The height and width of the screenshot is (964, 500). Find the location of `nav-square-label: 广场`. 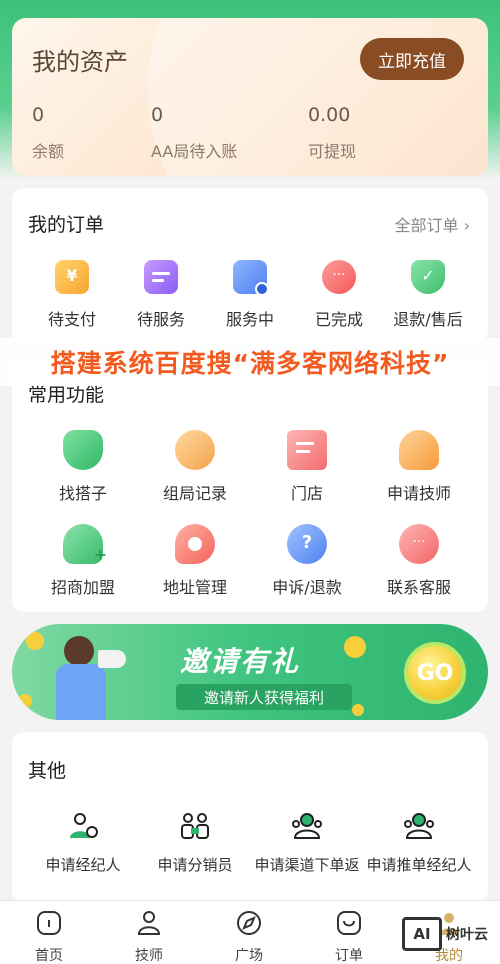

nav-square-label: 广场 is located at coordinates (249, 956).